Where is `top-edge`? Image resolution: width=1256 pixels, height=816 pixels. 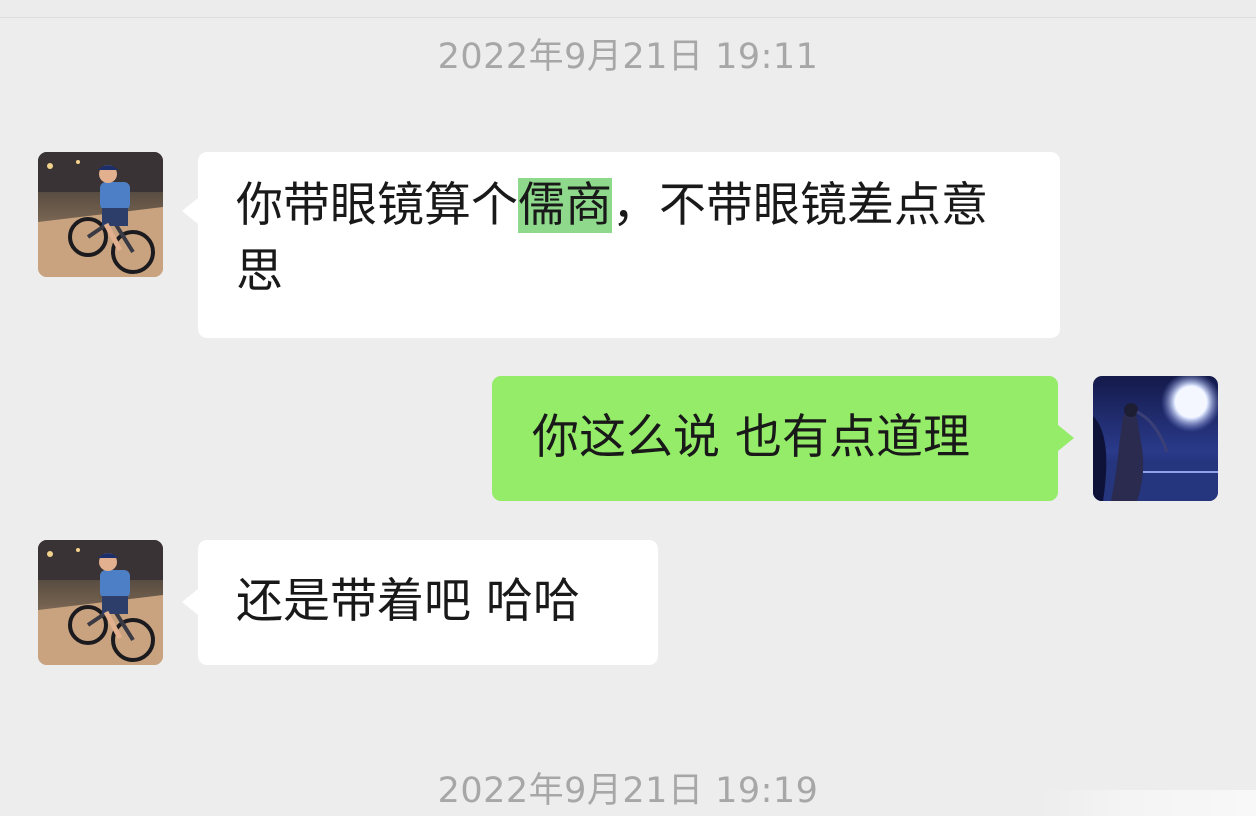 top-edge is located at coordinates (628, 9).